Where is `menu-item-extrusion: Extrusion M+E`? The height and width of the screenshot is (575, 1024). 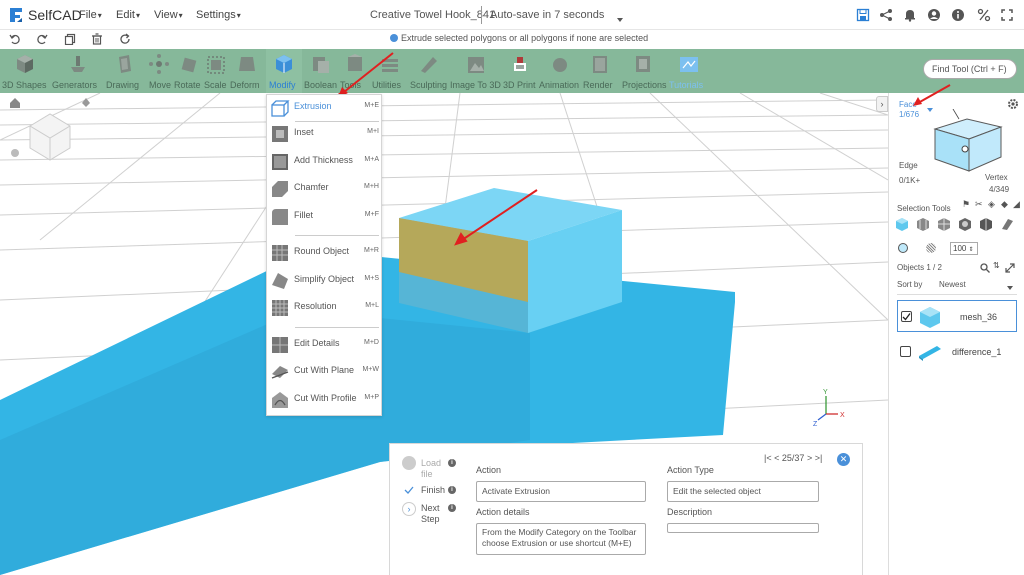
menu-item-extrusion: Extrusion M+E is located at coordinates (324, 108).